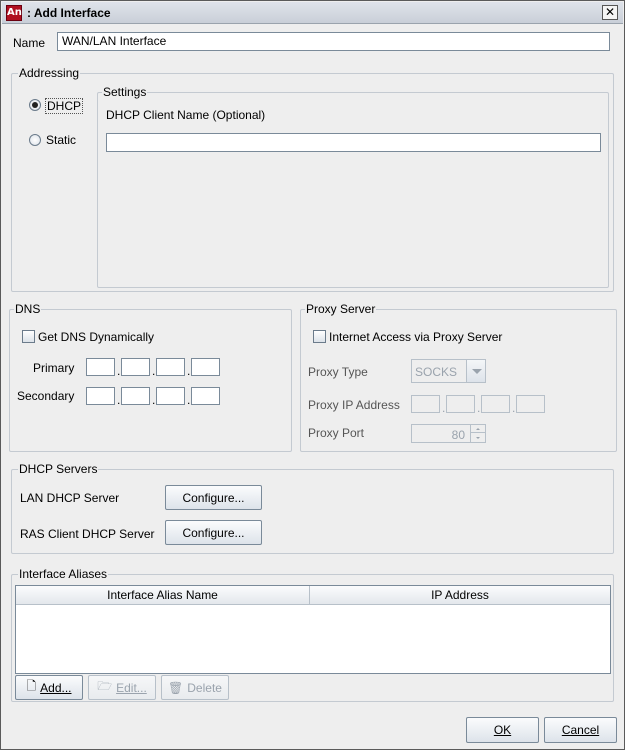 This screenshot has height=750, width=625. Describe the element at coordinates (105, 686) in the screenshot. I see `folder-open-icon: 🗁` at that location.